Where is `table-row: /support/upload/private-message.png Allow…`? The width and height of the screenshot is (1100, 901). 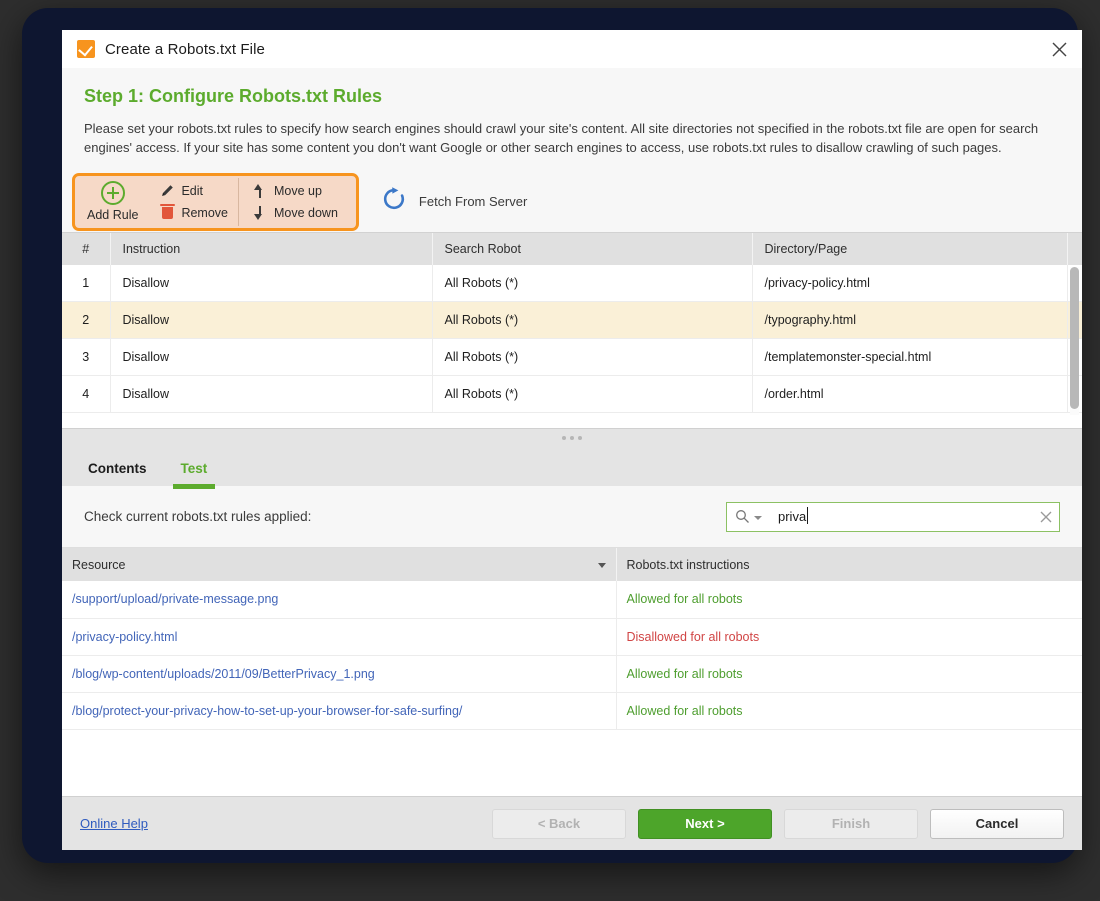
table-row: /support/upload/private-message.png Allow… is located at coordinates (572, 600).